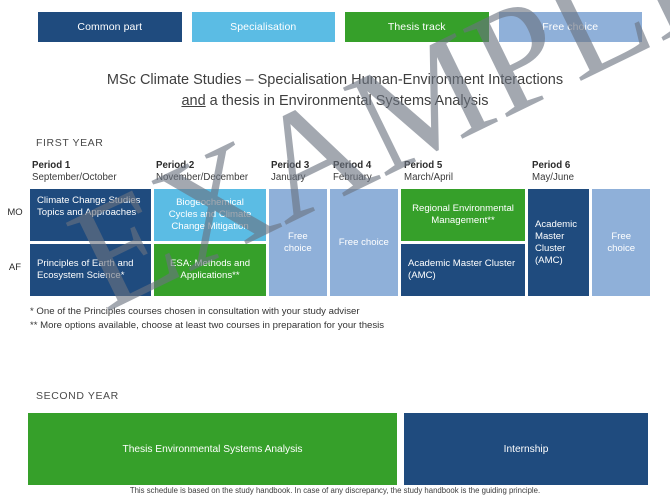 The height and width of the screenshot is (501, 670). What do you see at coordinates (463, 270) in the screenshot?
I see `course-cell-p5-af: Academic Master Cluster (AMC)` at bounding box center [463, 270].